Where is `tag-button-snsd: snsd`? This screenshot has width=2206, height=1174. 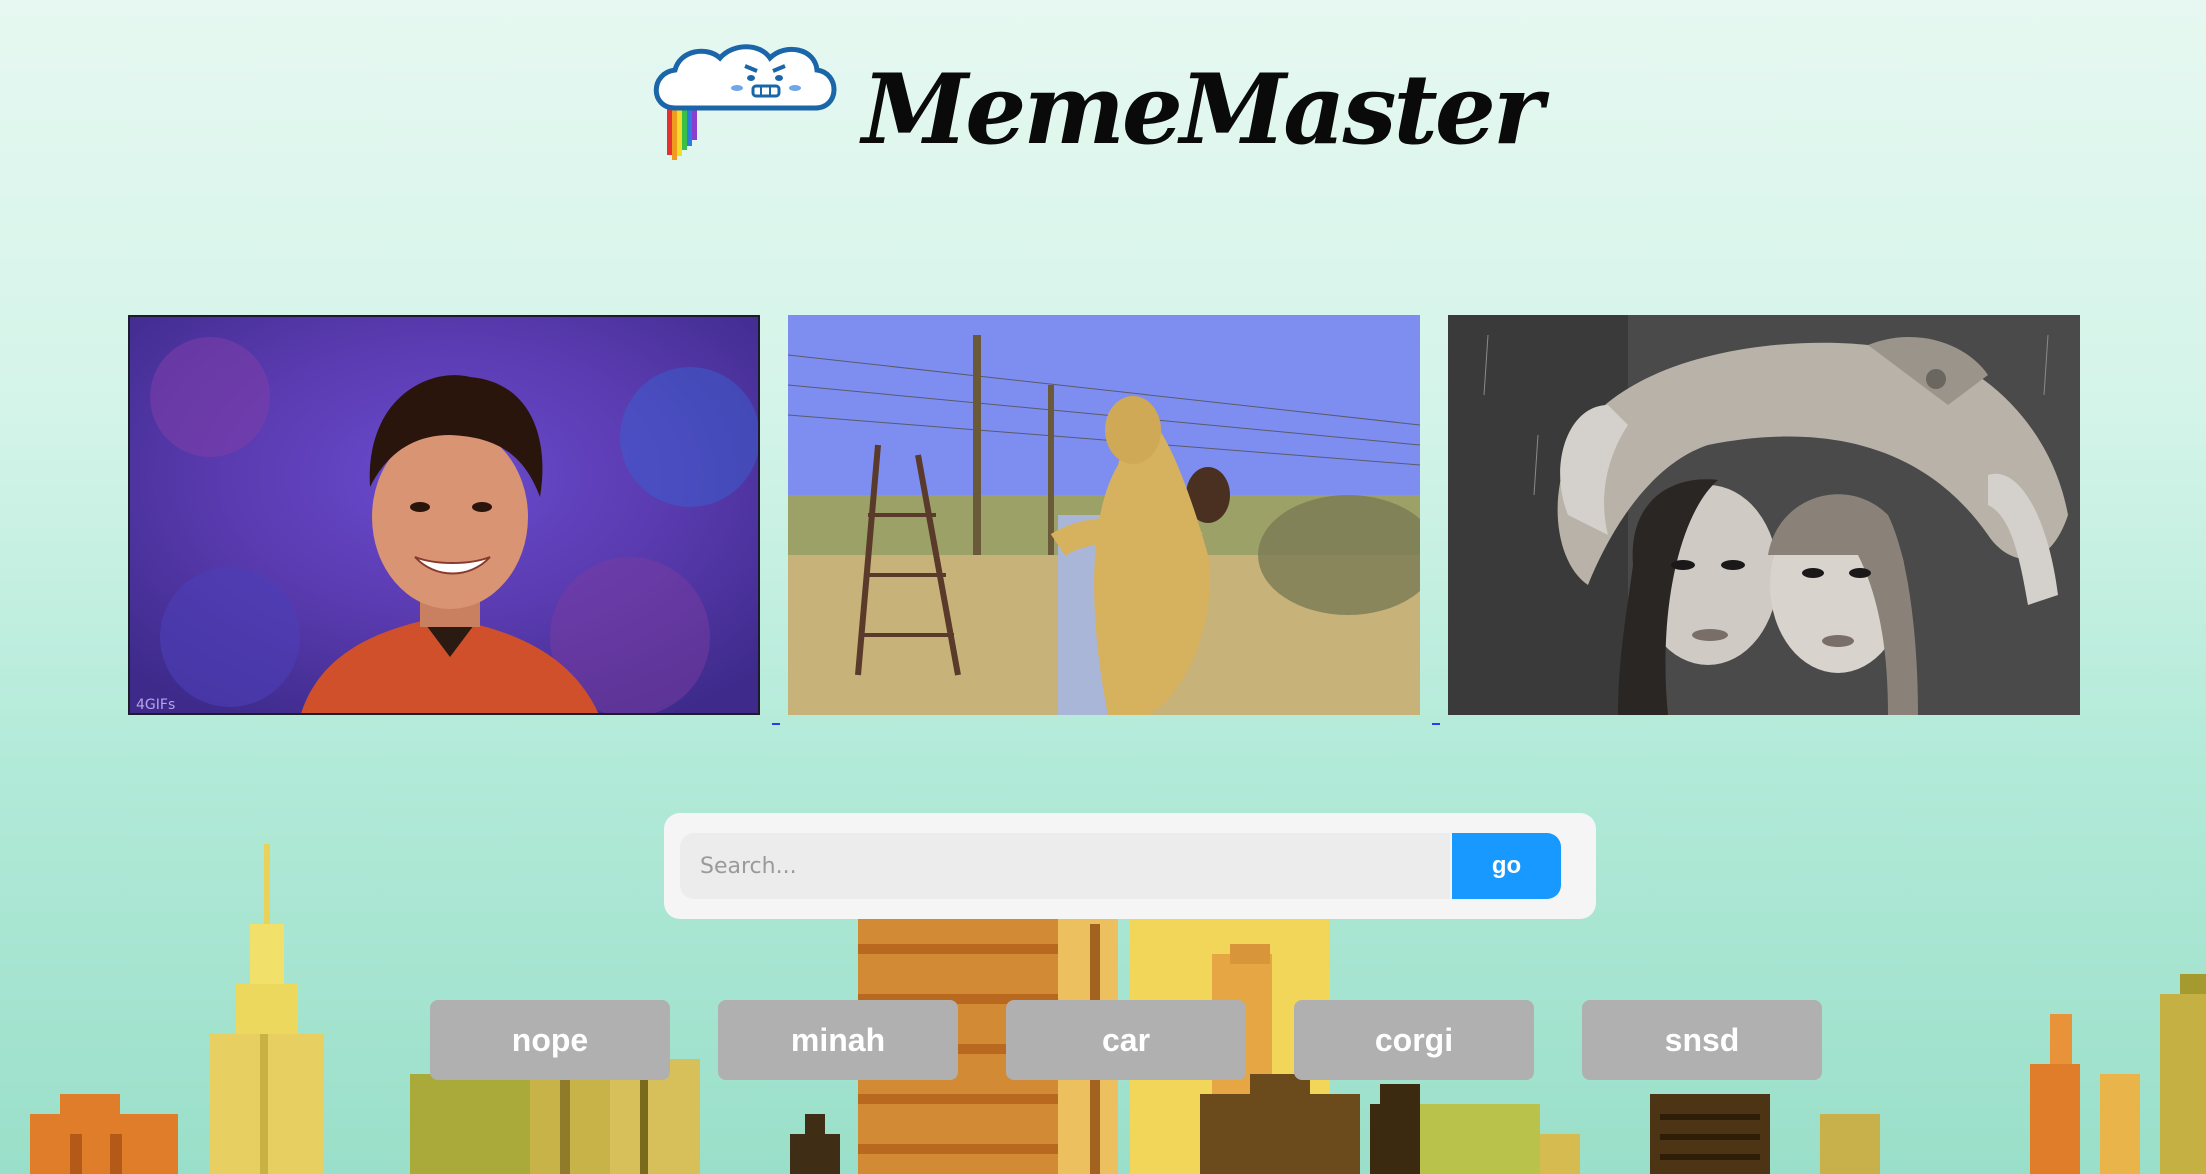
tag-button-snsd: snsd is located at coordinates (1702, 1040).